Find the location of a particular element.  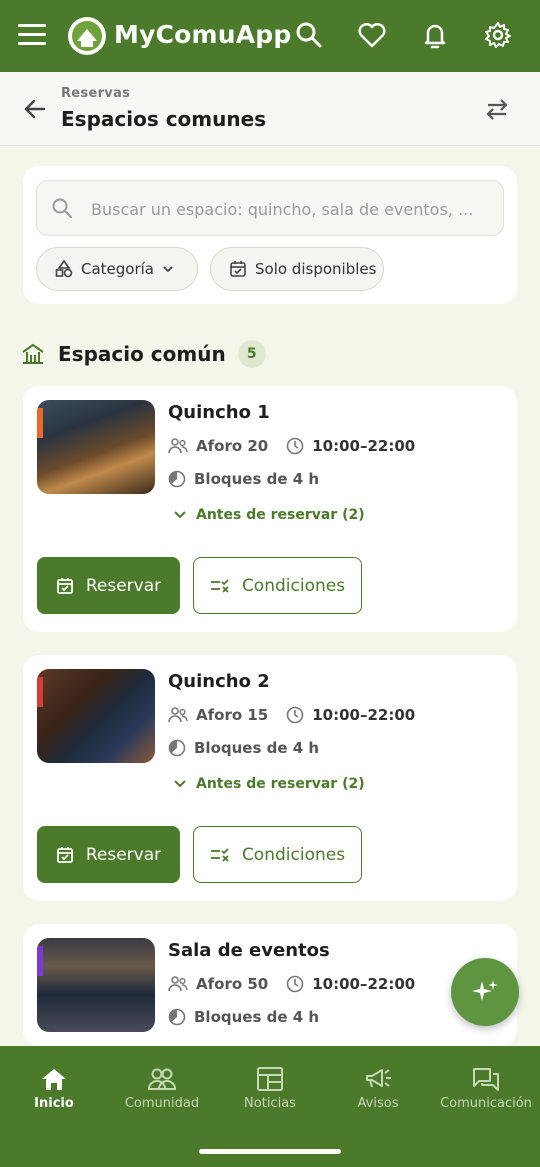

building-icon is located at coordinates (33, 353).